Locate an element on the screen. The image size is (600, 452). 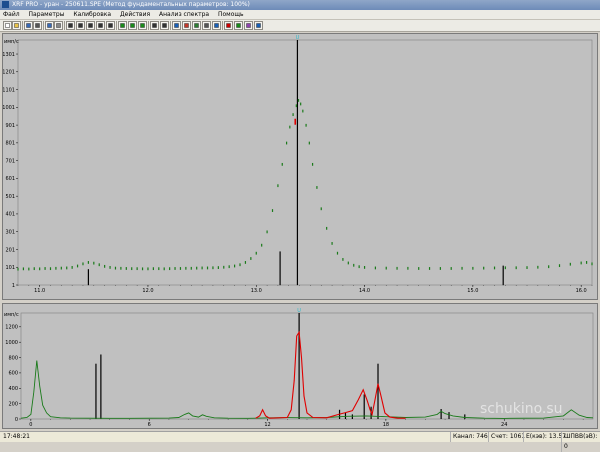
settings-icon is located at coordinates (206, 25).